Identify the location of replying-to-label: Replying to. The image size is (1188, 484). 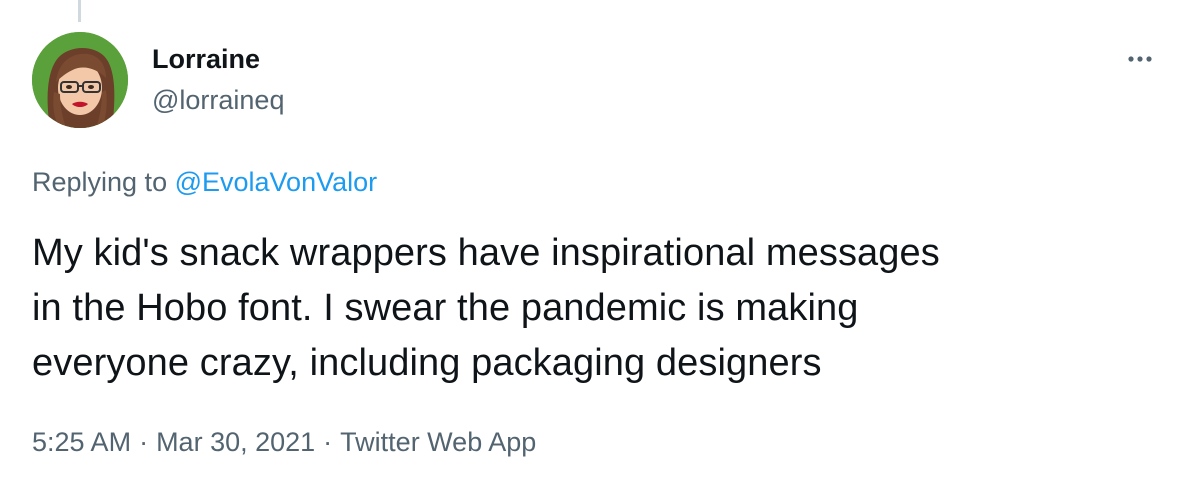
(103, 182).